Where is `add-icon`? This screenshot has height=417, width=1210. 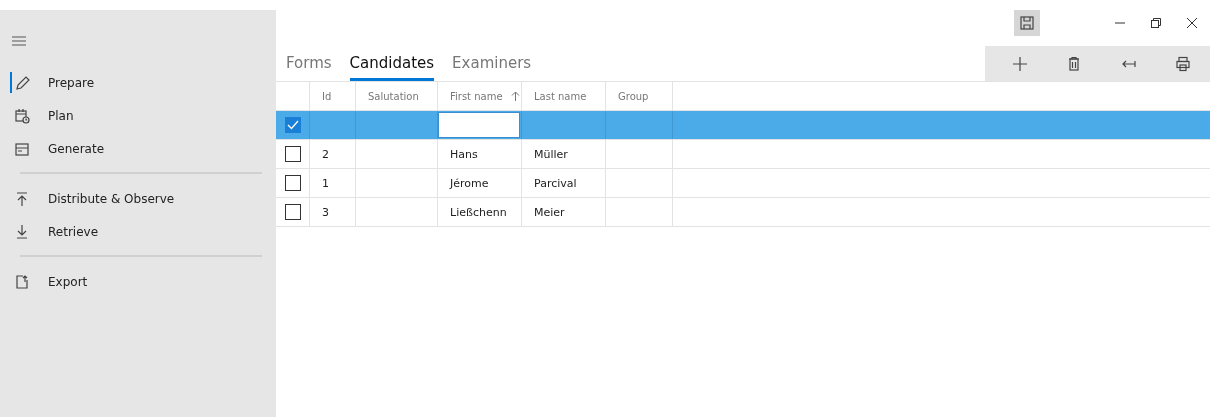
add-icon is located at coordinates (1020, 63).